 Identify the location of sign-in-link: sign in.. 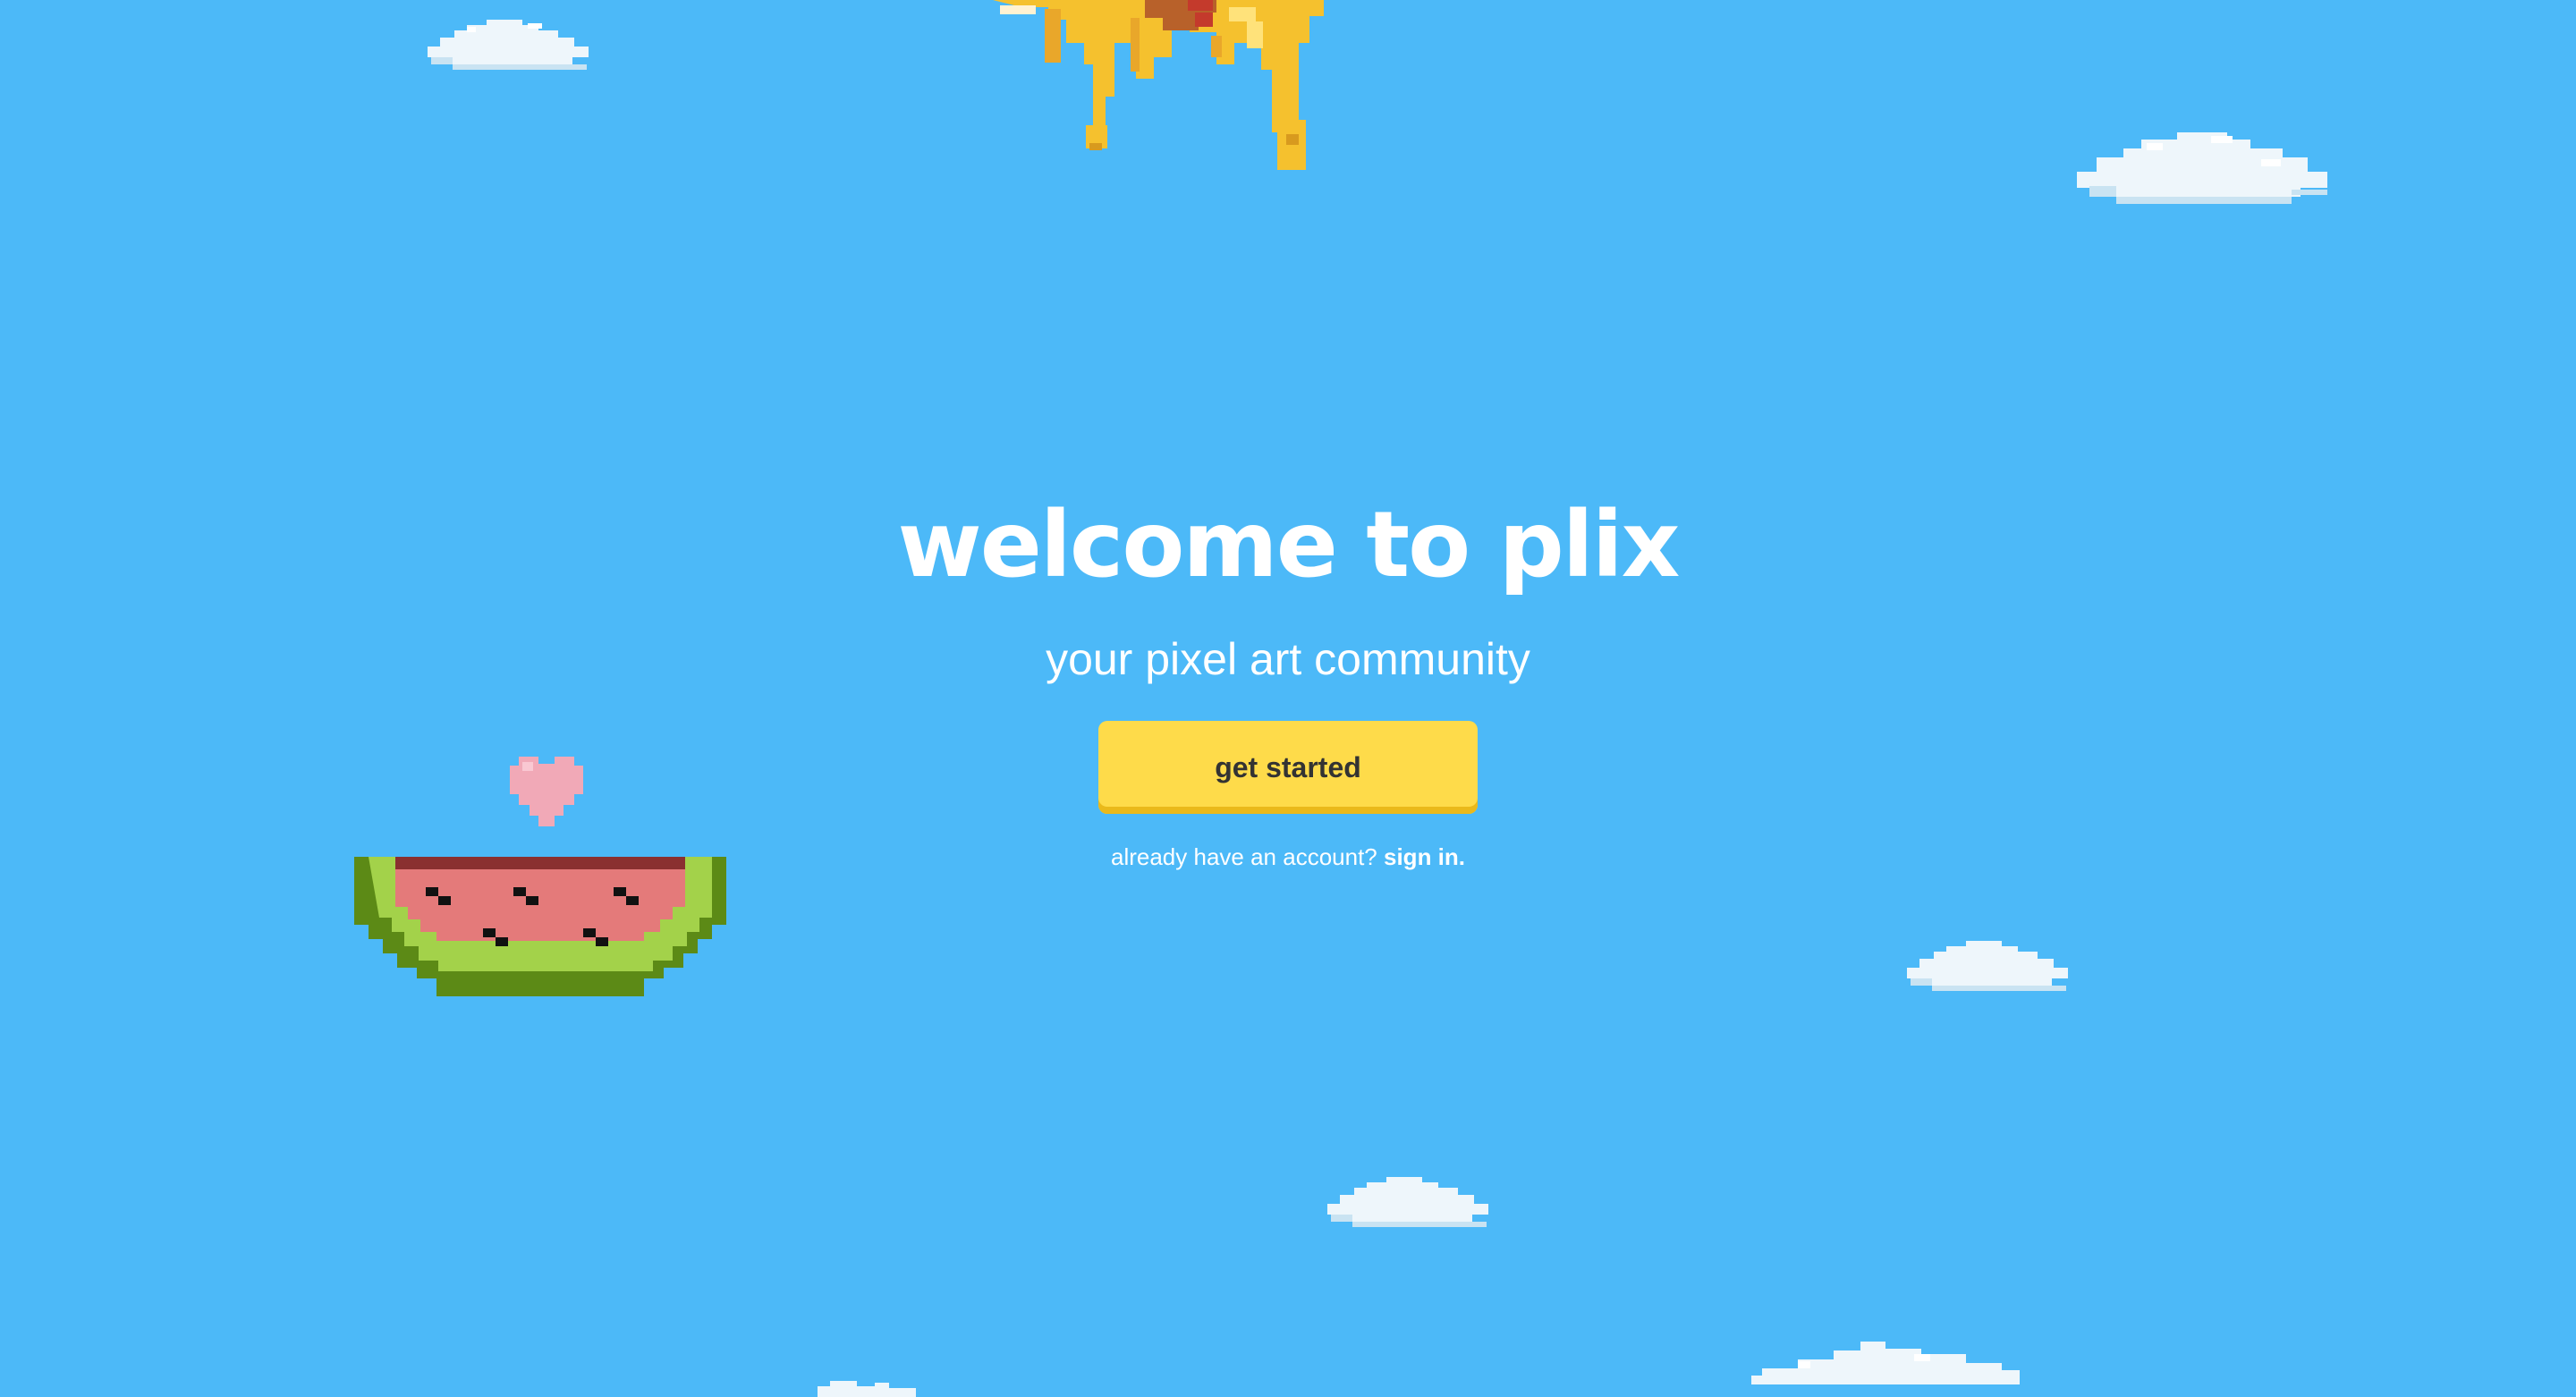
(1424, 856).